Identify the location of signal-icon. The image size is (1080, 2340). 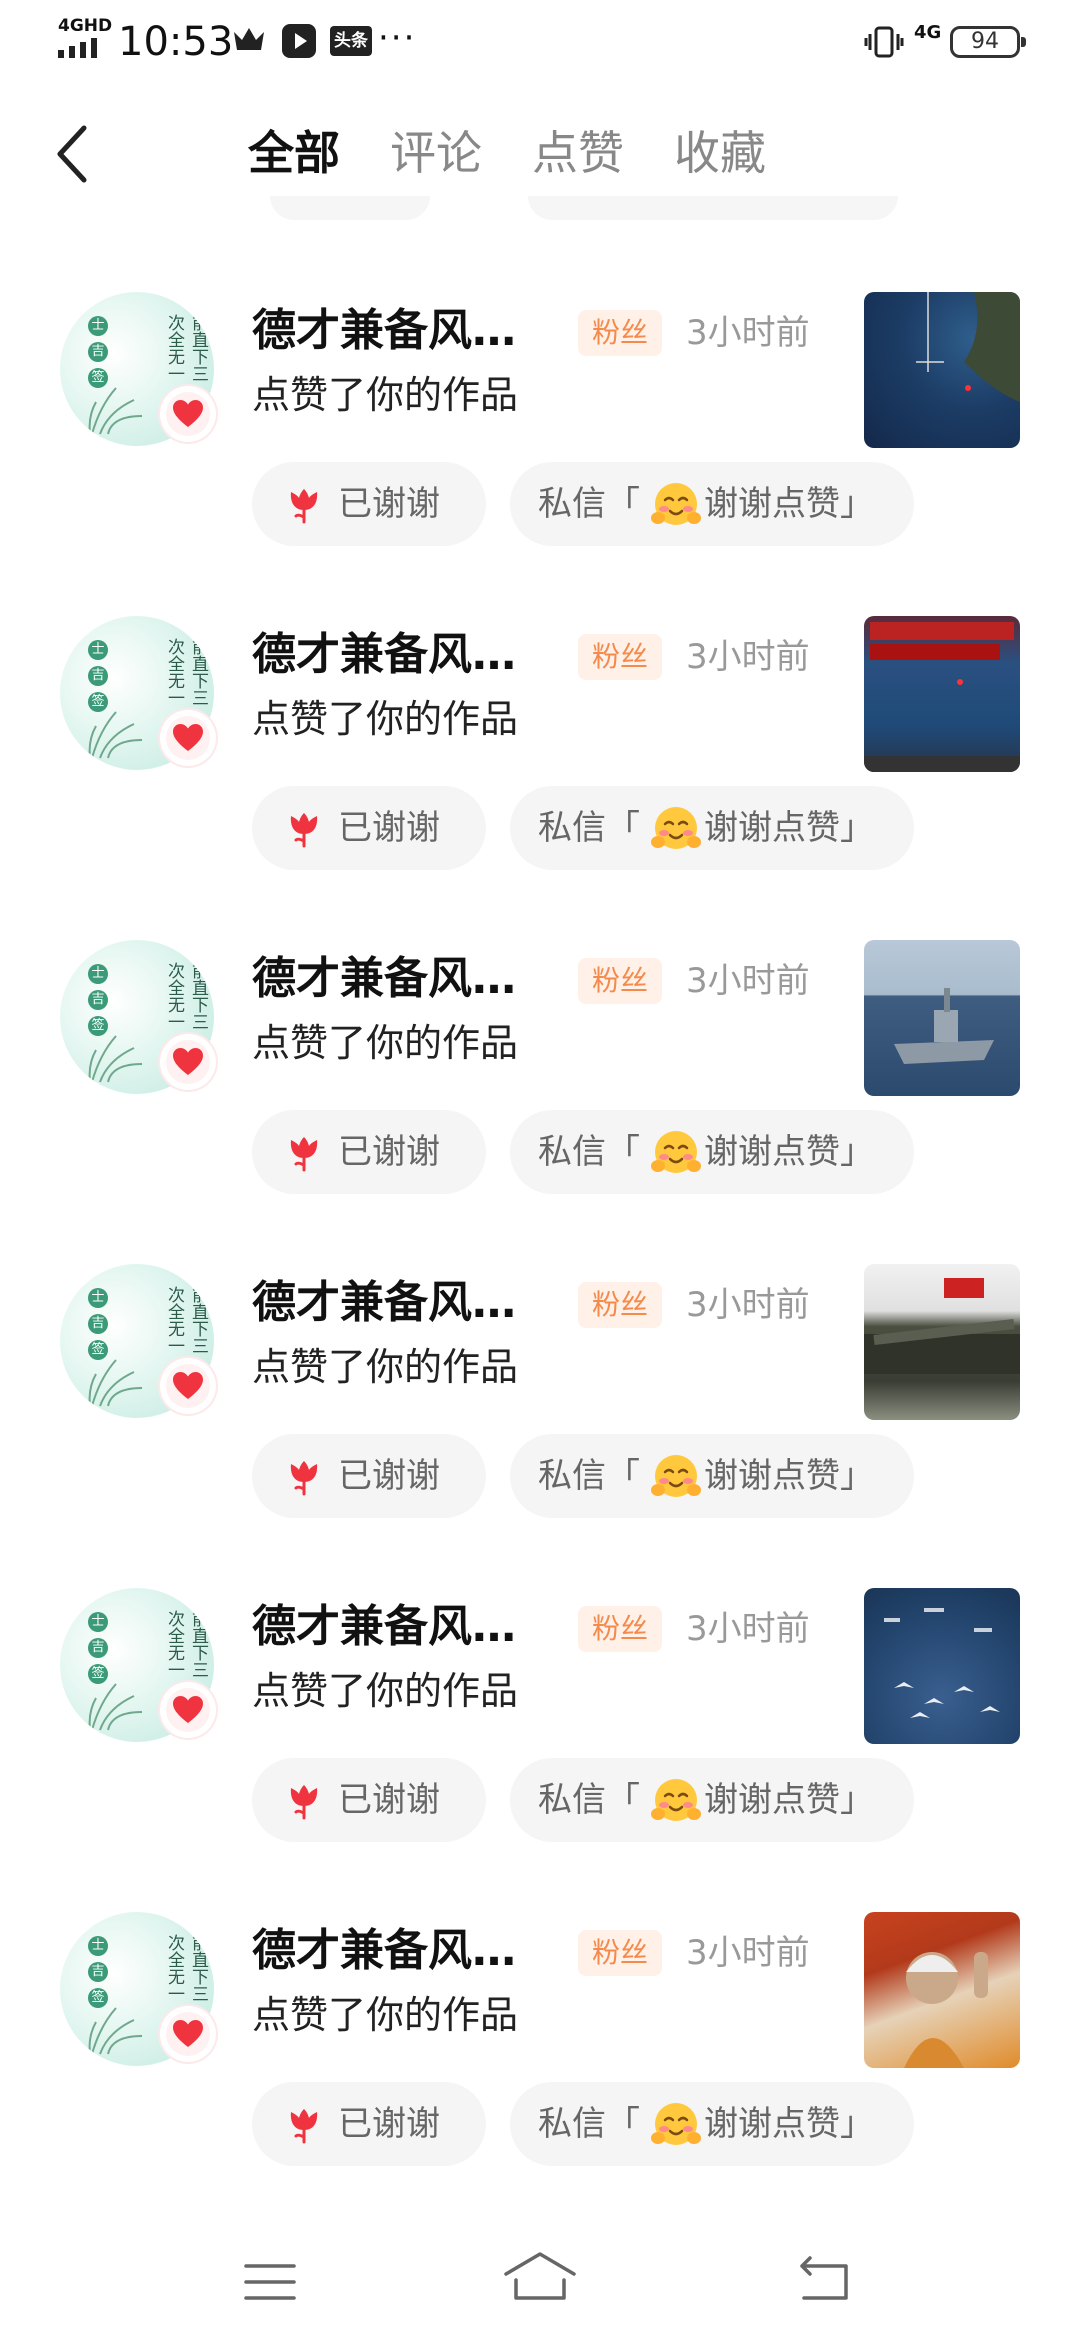
(77, 48).